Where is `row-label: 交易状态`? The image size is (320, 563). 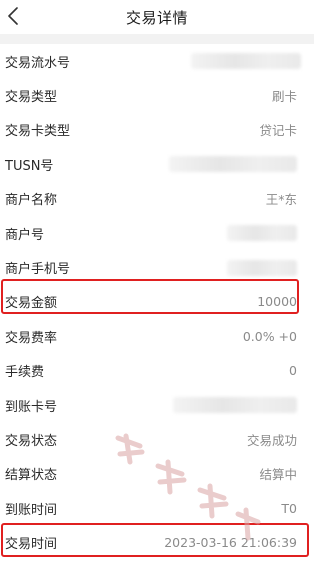
row-label: 交易状态 is located at coordinates (31, 441).